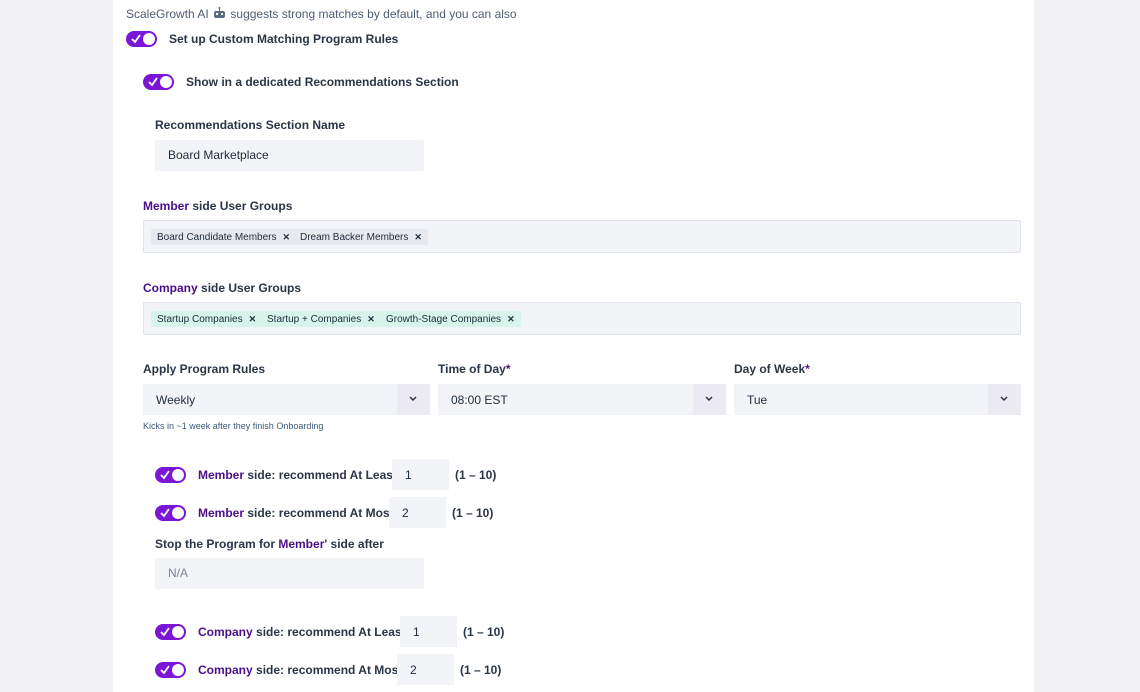 The height and width of the screenshot is (692, 1140). I want to click on apply-rules-select: Weekly, so click(286, 399).